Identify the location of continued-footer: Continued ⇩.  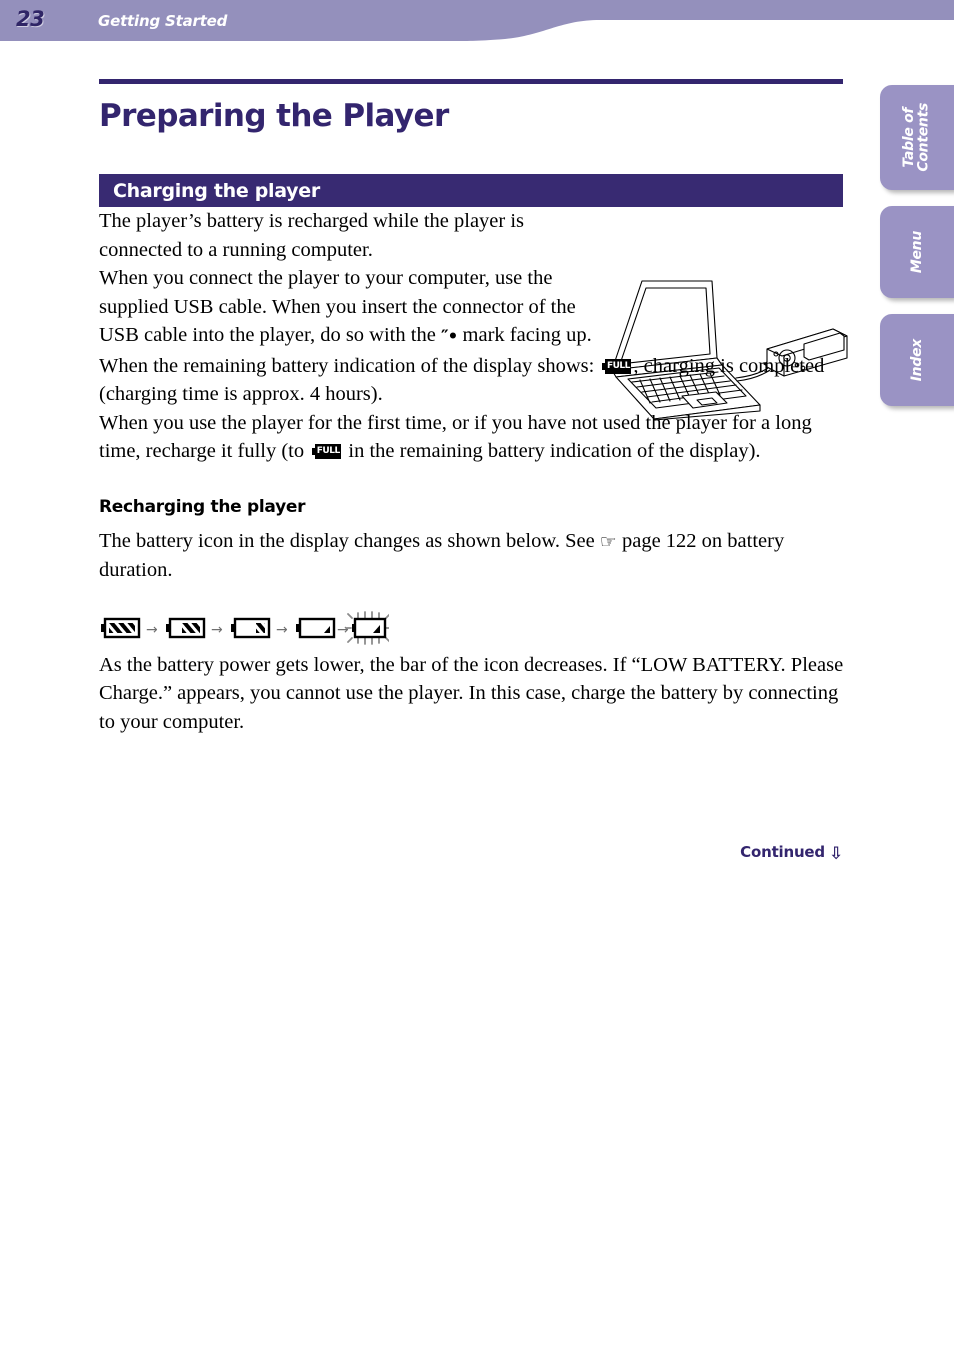
(471, 853).